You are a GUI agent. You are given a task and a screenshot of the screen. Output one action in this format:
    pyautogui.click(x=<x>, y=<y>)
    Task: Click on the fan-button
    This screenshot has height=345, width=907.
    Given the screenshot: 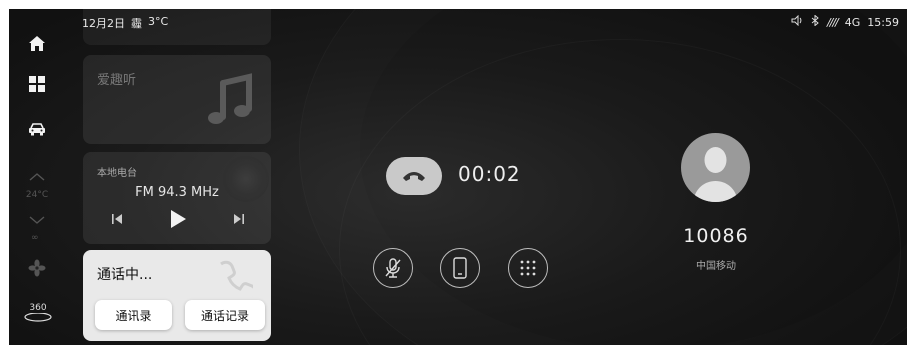 What is the action you would take?
    pyautogui.click(x=37, y=270)
    